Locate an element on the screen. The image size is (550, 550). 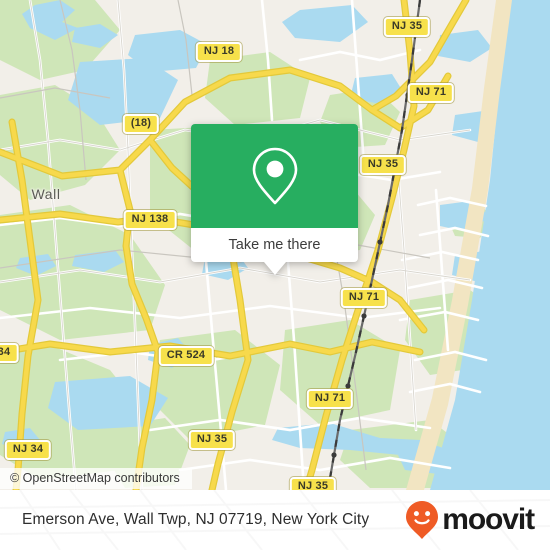
callout-header is located at coordinates (274, 176).